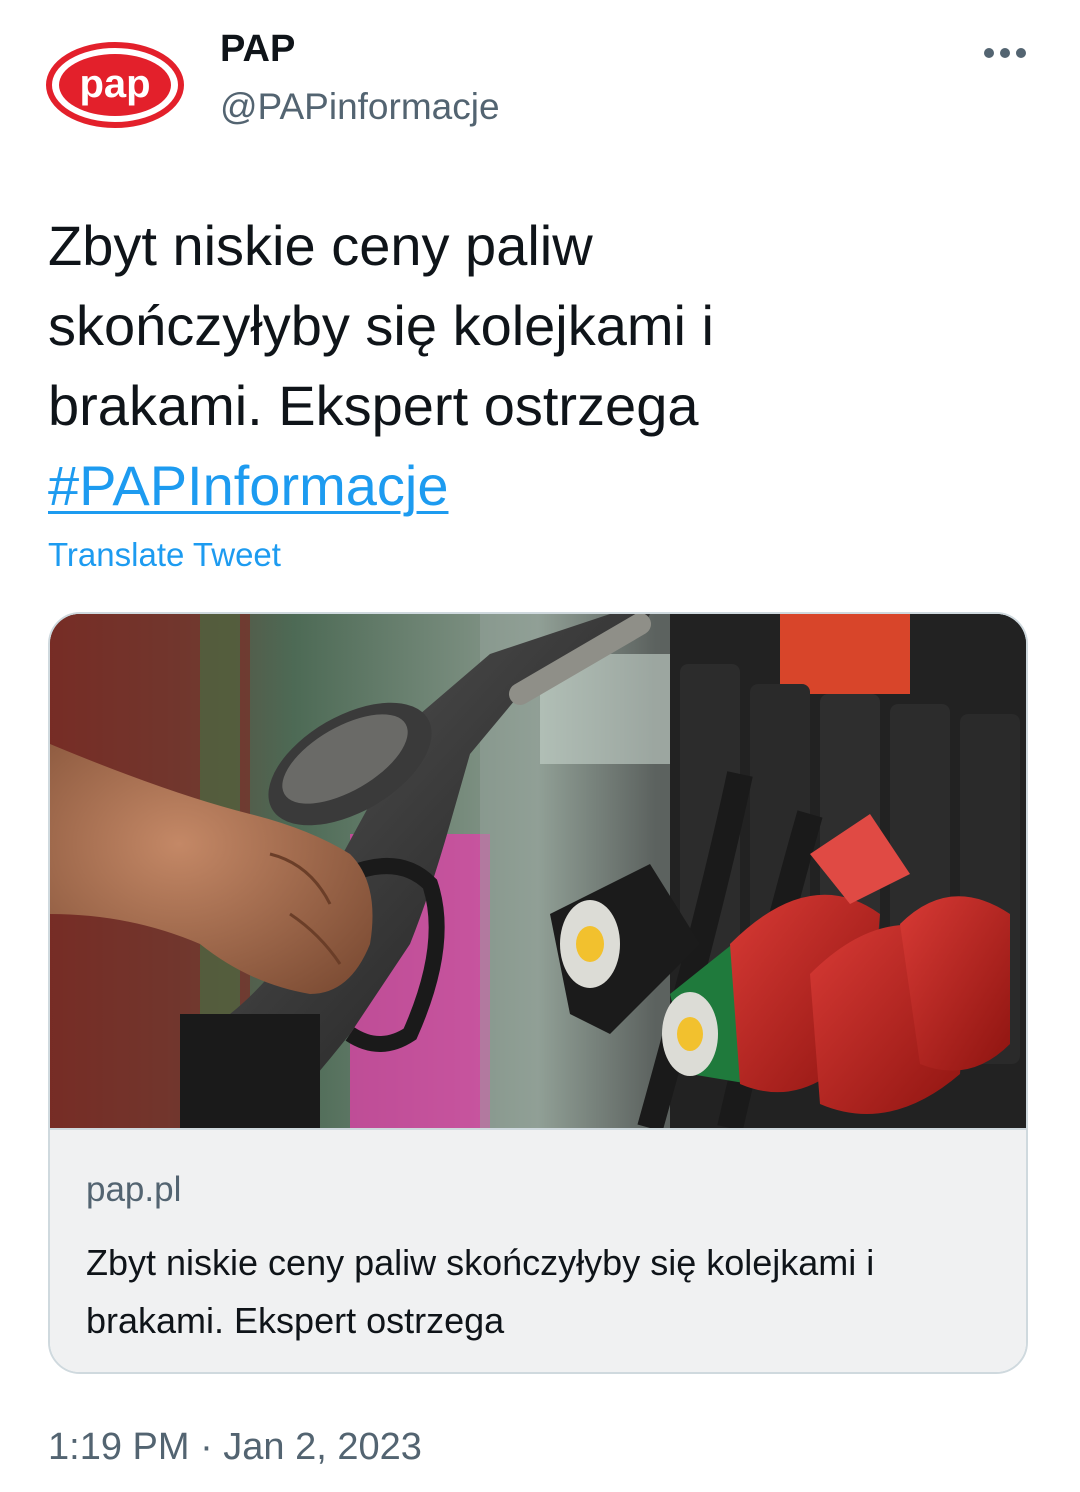 This screenshot has height=1492, width=1080. I want to click on logo-text: pap, so click(114, 84).